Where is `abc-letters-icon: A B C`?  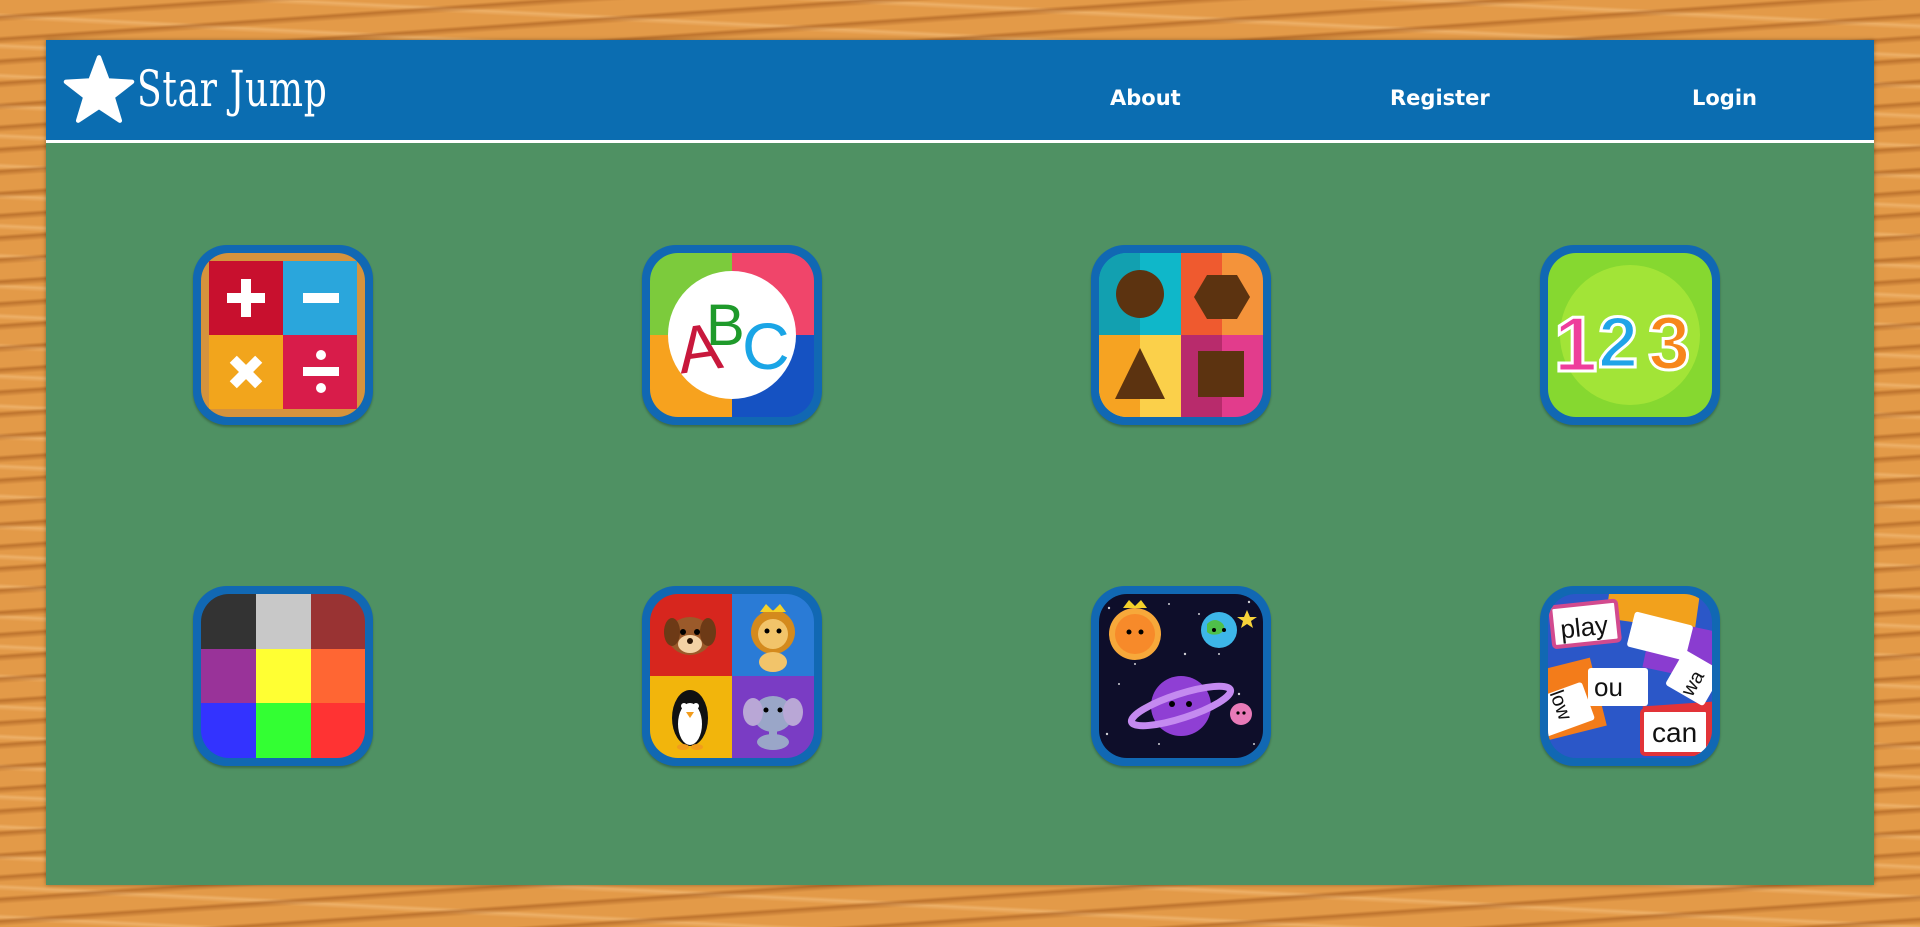 abc-letters-icon: A B C is located at coordinates (732, 335).